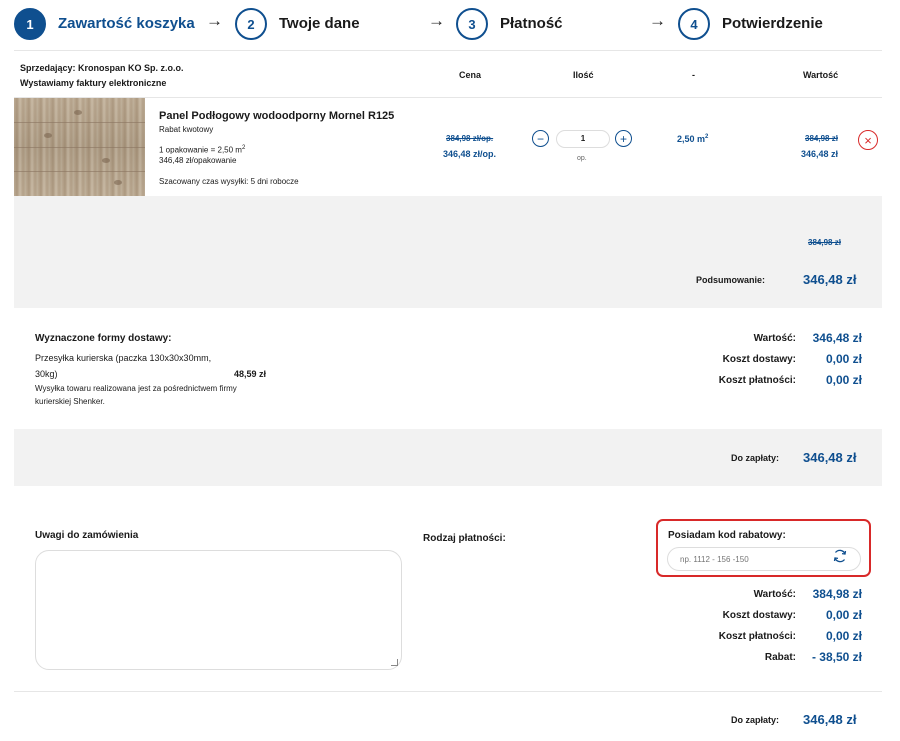 The image size is (900, 741). What do you see at coordinates (464, 538) in the screenshot?
I see `payment-method-label: Rodzaj płatności:` at bounding box center [464, 538].